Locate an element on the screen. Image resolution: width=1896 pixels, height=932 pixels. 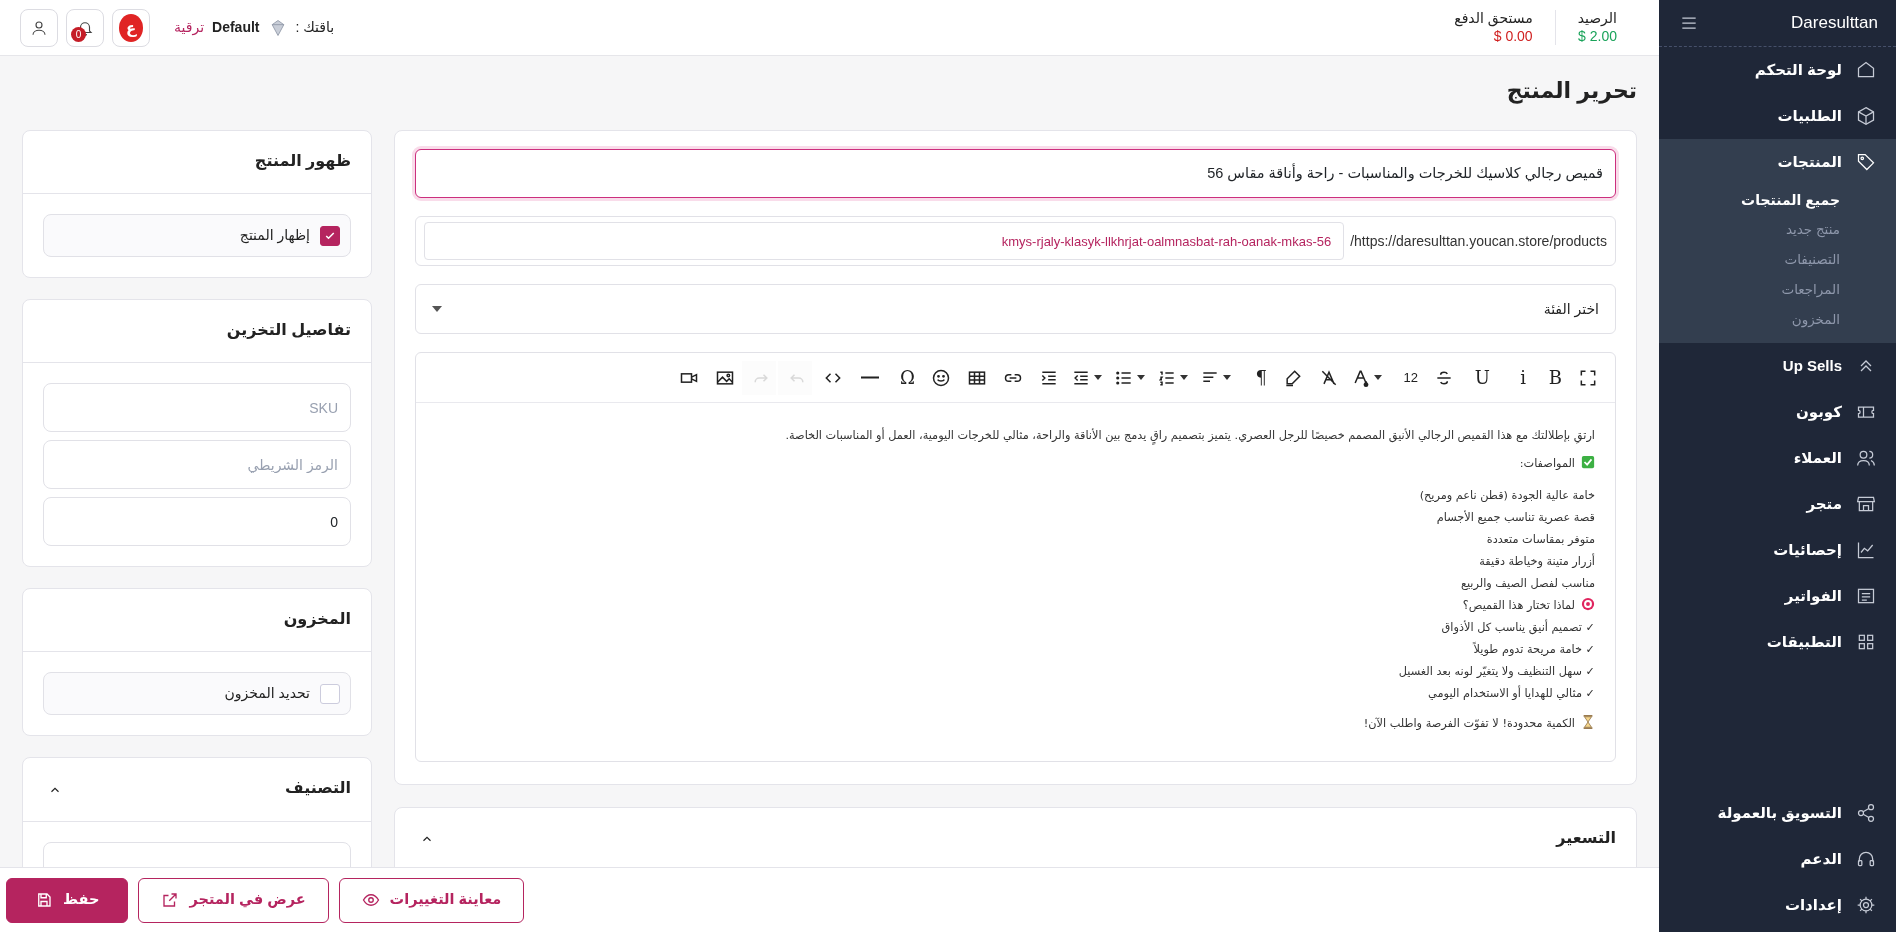
description-line: ✓ تصميم أنيق يناسب كل الأذواق is located at coordinates (1518, 628).